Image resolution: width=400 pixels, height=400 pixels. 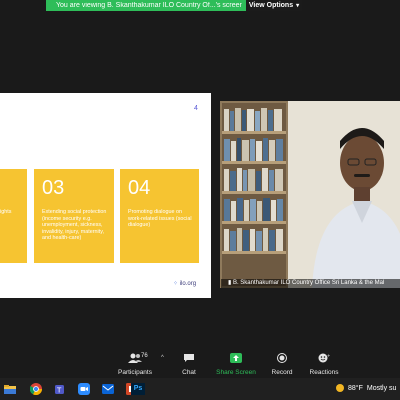 I want to click on weather-description: Mostly su, so click(x=381, y=388).